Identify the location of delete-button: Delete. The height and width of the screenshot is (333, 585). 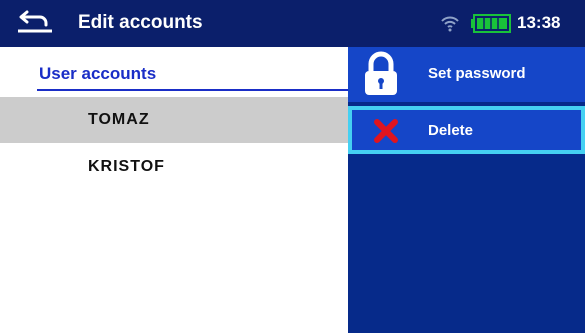
(466, 130).